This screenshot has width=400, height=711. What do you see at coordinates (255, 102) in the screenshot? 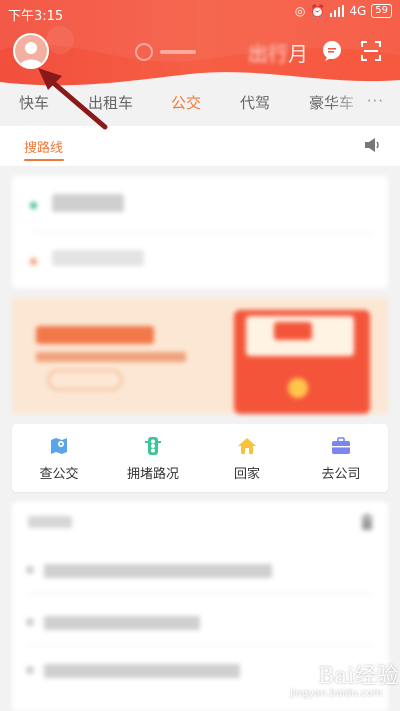
I see `tab-designated-driver: 代驾` at bounding box center [255, 102].